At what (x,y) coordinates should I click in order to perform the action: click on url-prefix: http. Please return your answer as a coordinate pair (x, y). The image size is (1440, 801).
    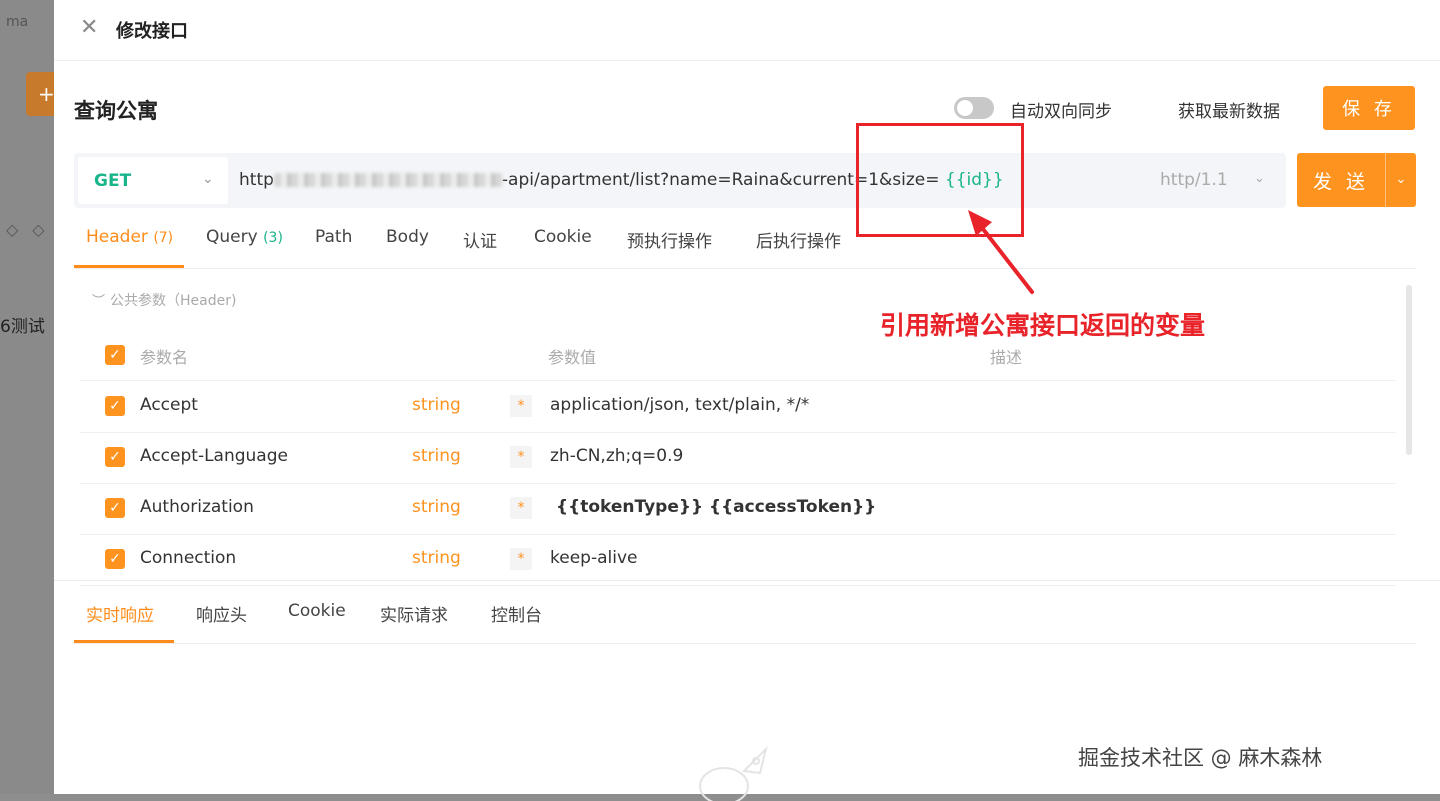
    Looking at the image, I should click on (256, 180).